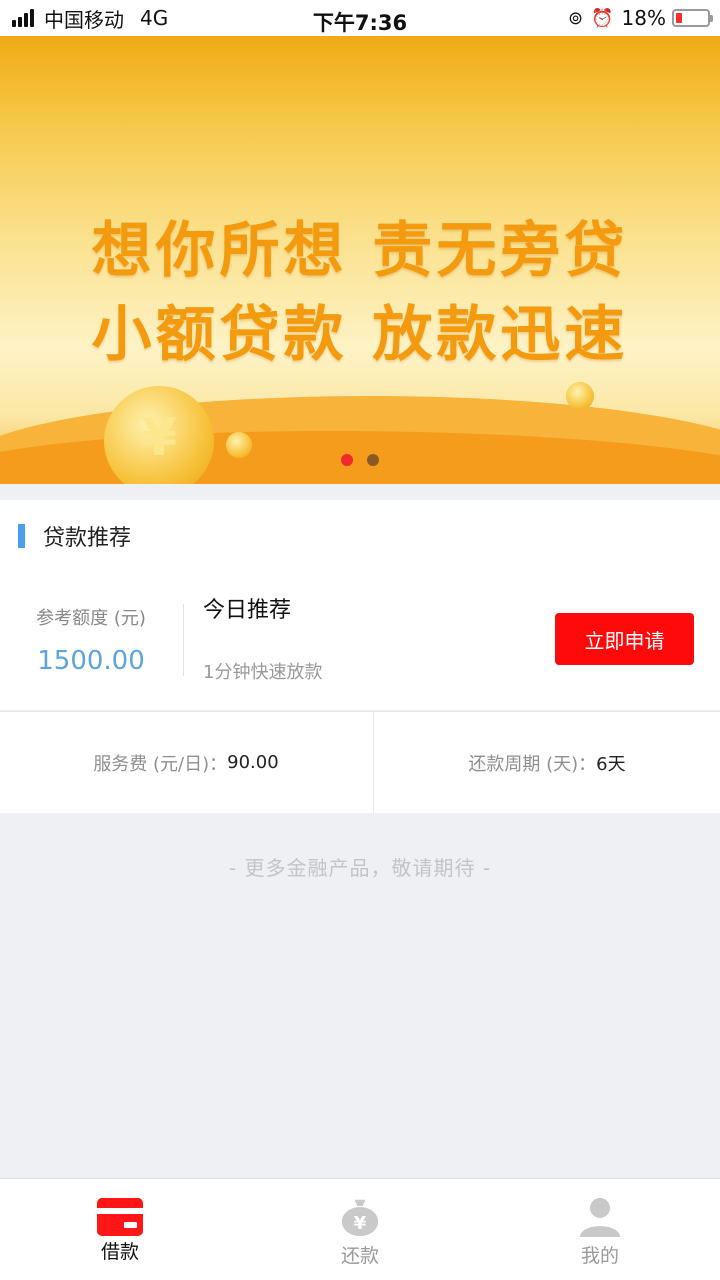 The image size is (720, 1280). Describe the element at coordinates (532, 764) in the screenshot. I see `repayment-period-label: 还款周期 (天)：` at that location.